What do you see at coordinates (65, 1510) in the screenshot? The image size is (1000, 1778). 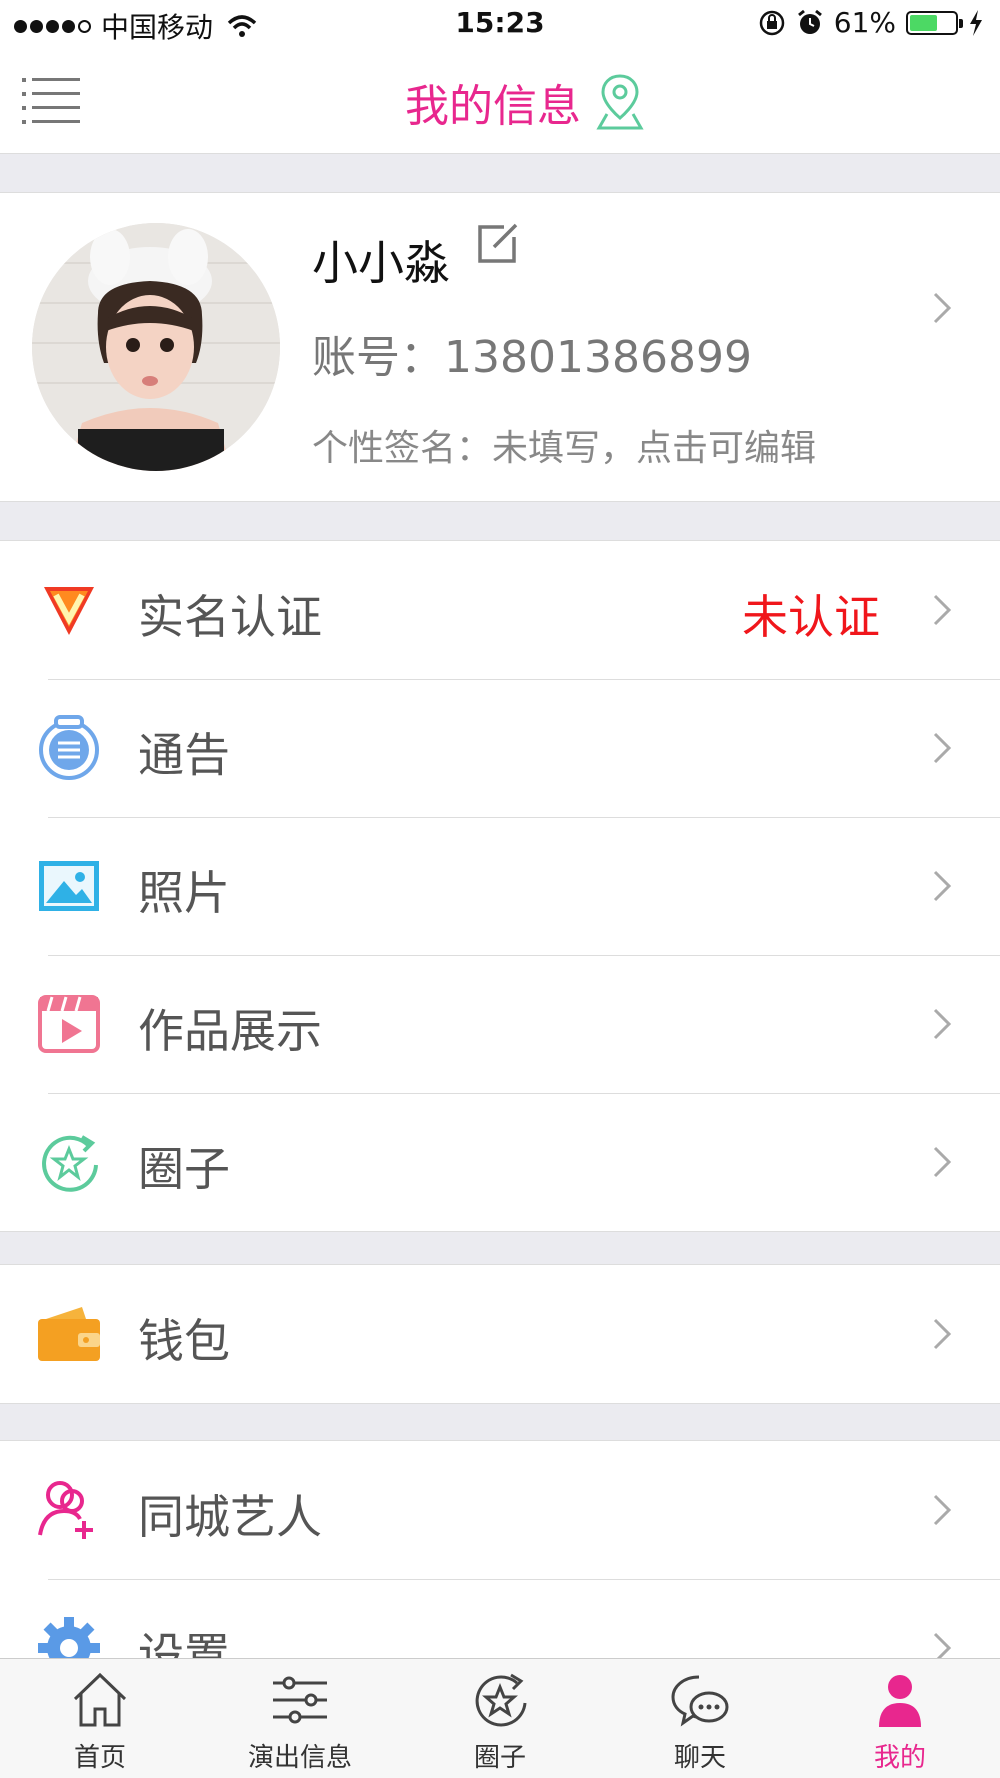 I see `add-people-icon` at bounding box center [65, 1510].